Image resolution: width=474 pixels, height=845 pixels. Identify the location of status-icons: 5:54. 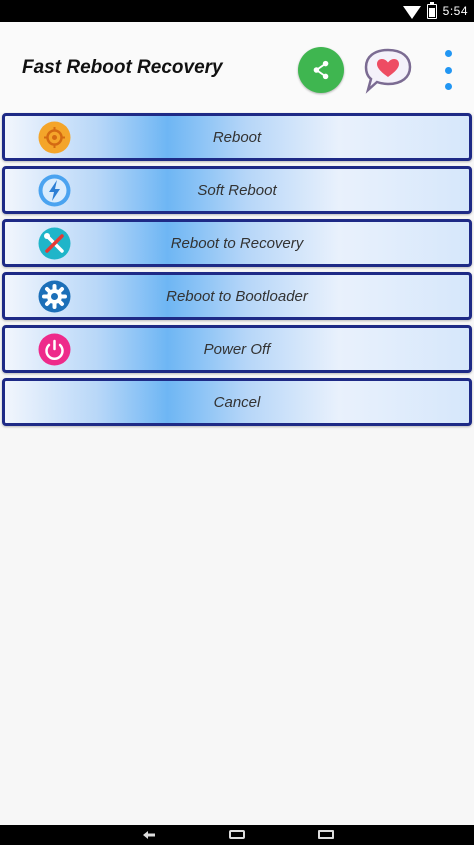
(435, 10).